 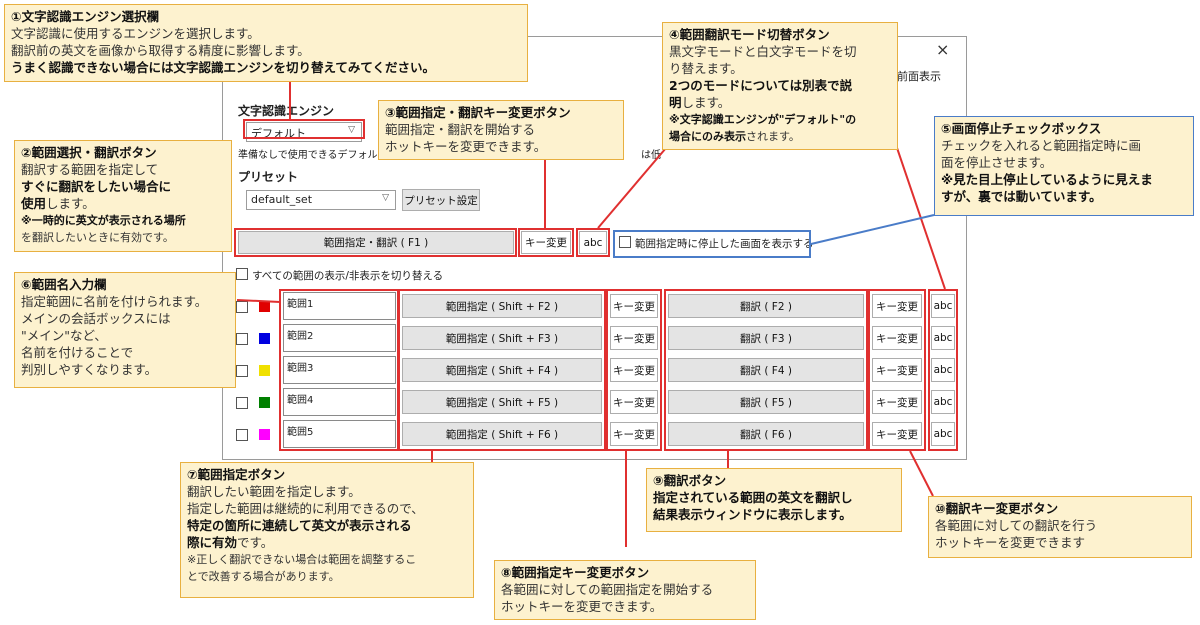 What do you see at coordinates (997, 162) in the screenshot?
I see `note-line: 面を停止させます。` at bounding box center [997, 162].